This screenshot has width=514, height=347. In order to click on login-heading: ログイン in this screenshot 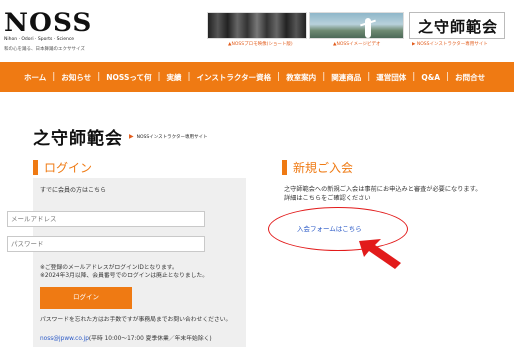, I will do `click(62, 167)`.